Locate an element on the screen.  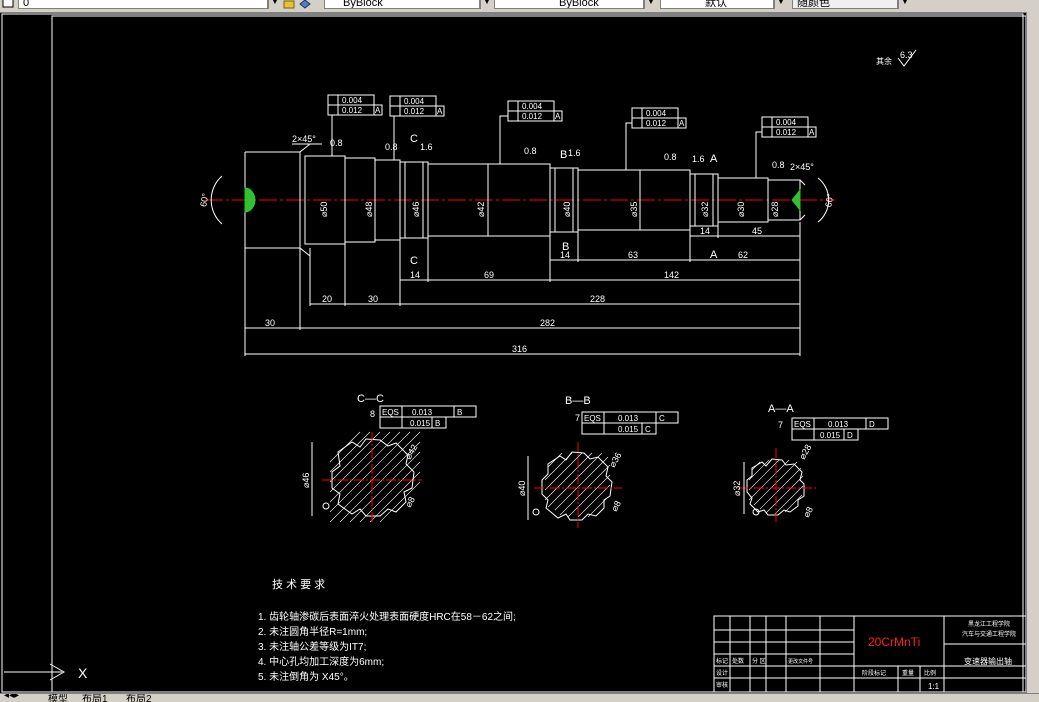
layer-dropdown-arrow: ▼ is located at coordinates (274, 4).